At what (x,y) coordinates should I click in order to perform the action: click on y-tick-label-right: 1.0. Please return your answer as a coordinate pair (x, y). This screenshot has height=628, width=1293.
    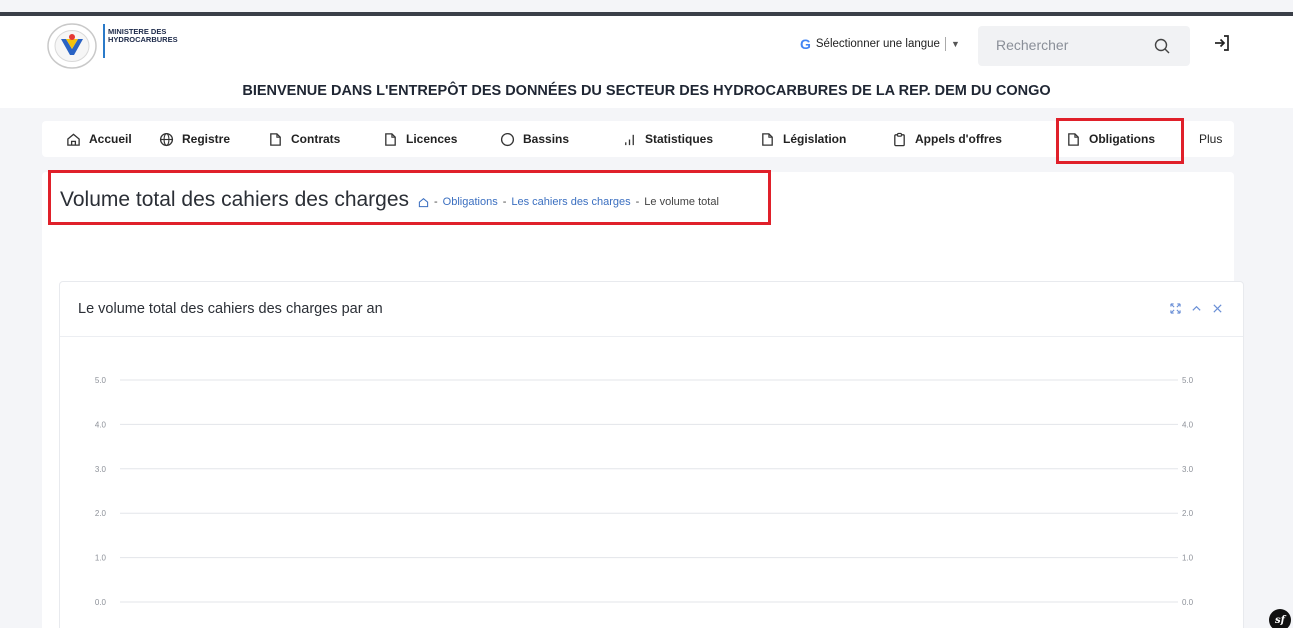
    Looking at the image, I should click on (1188, 558).